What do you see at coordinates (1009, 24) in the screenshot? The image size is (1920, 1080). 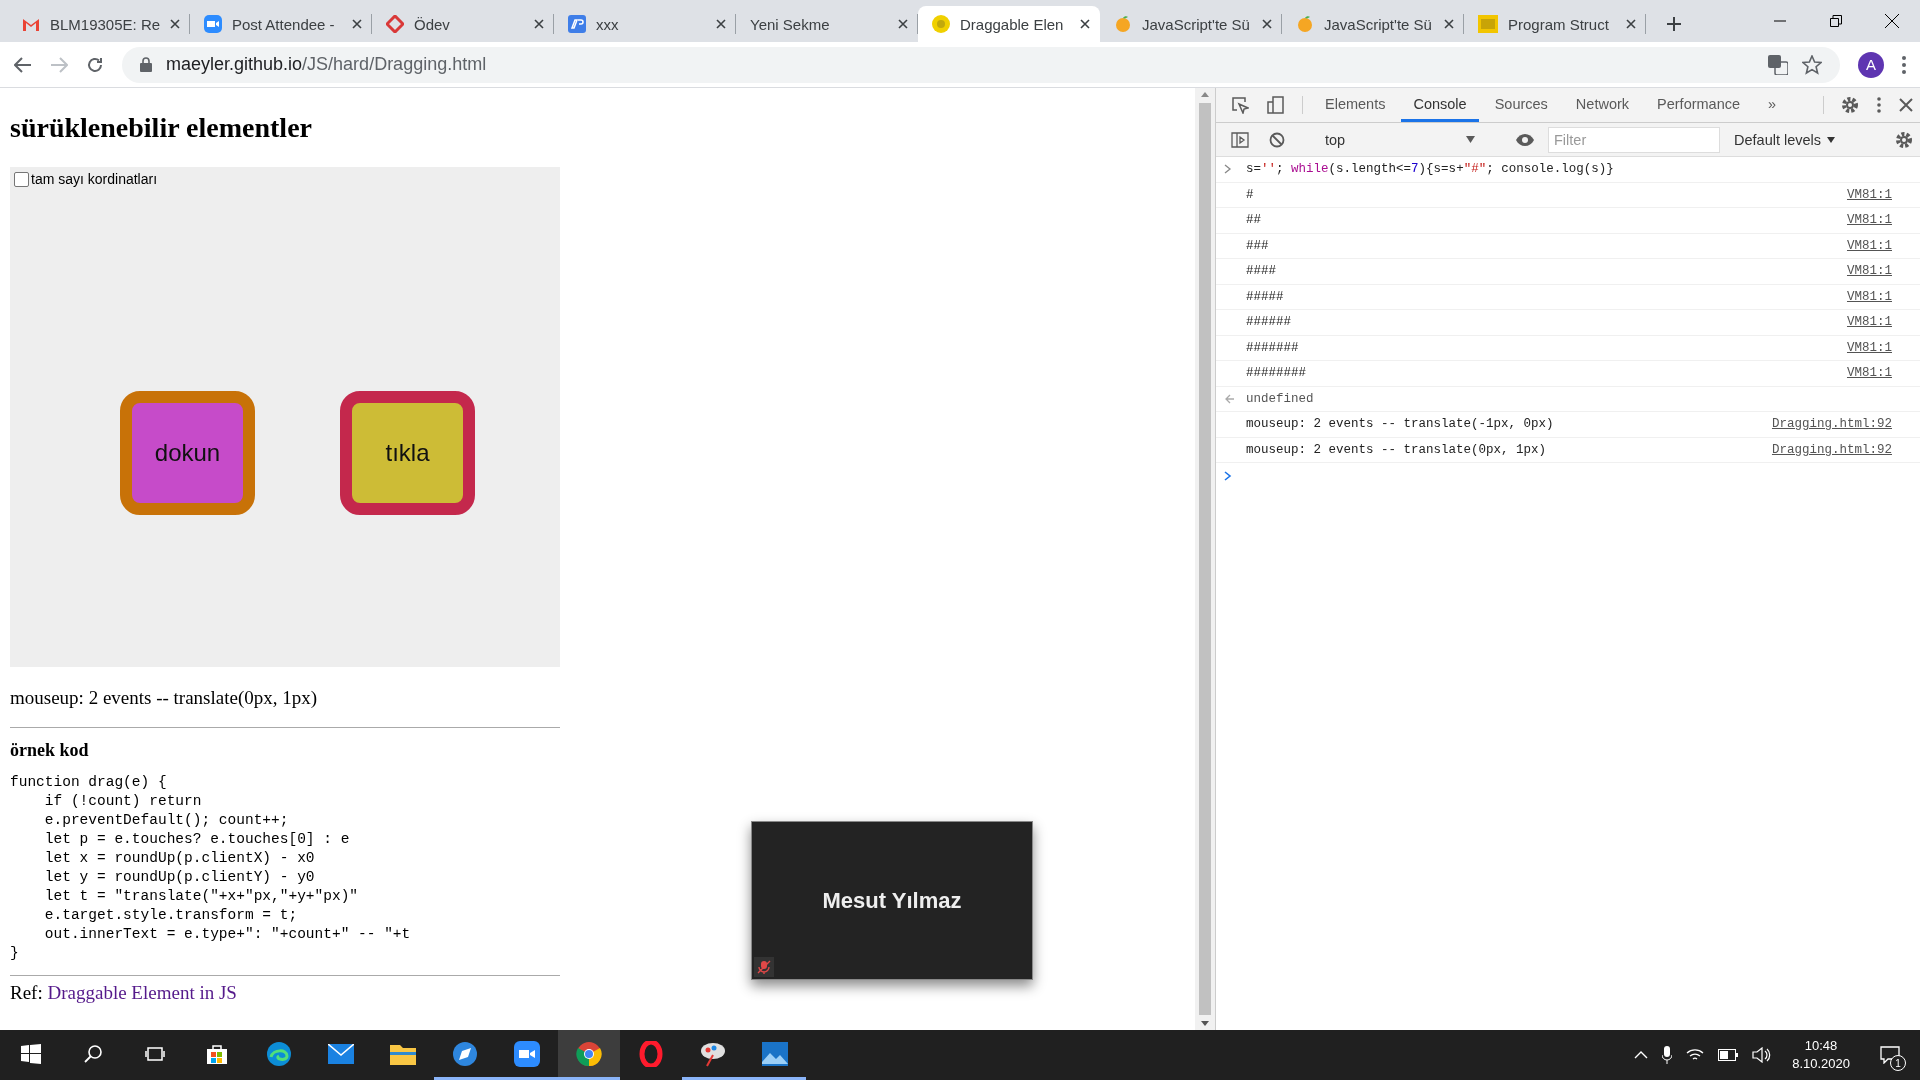 I see `browser-tab: Draggable Elen` at bounding box center [1009, 24].